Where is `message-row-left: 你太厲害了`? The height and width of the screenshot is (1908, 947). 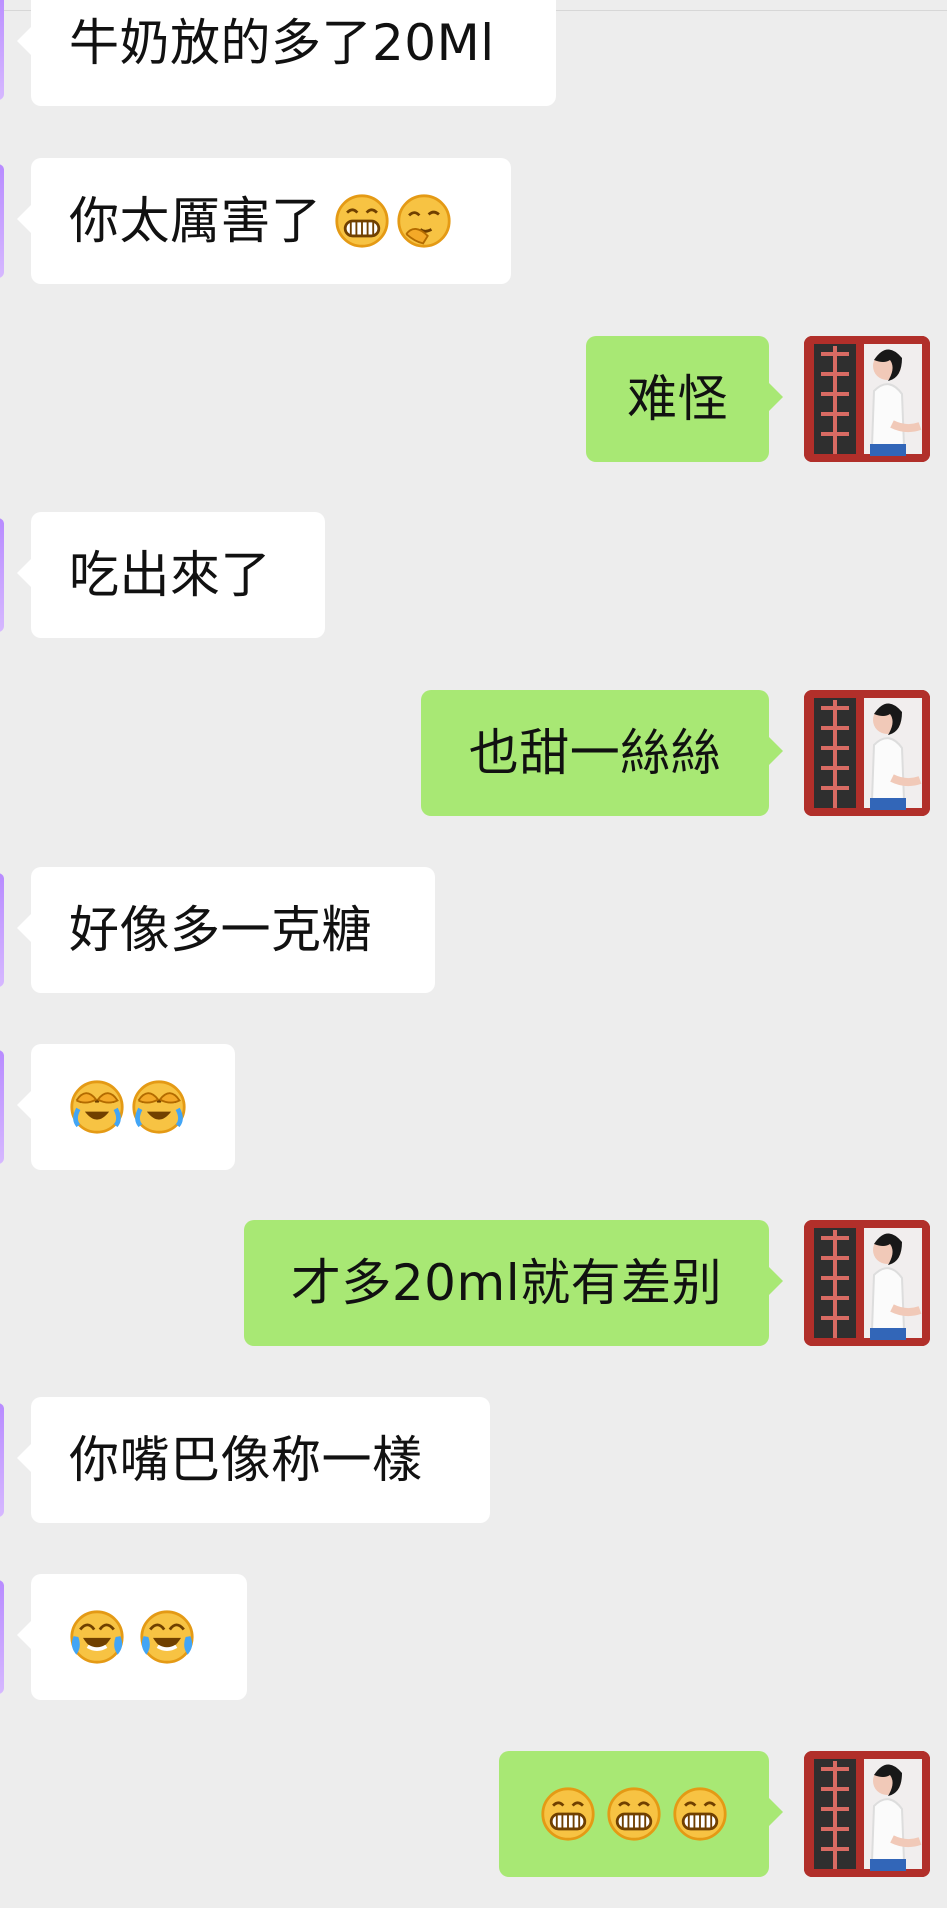 message-row-left: 你太厲害了 is located at coordinates (473, 221).